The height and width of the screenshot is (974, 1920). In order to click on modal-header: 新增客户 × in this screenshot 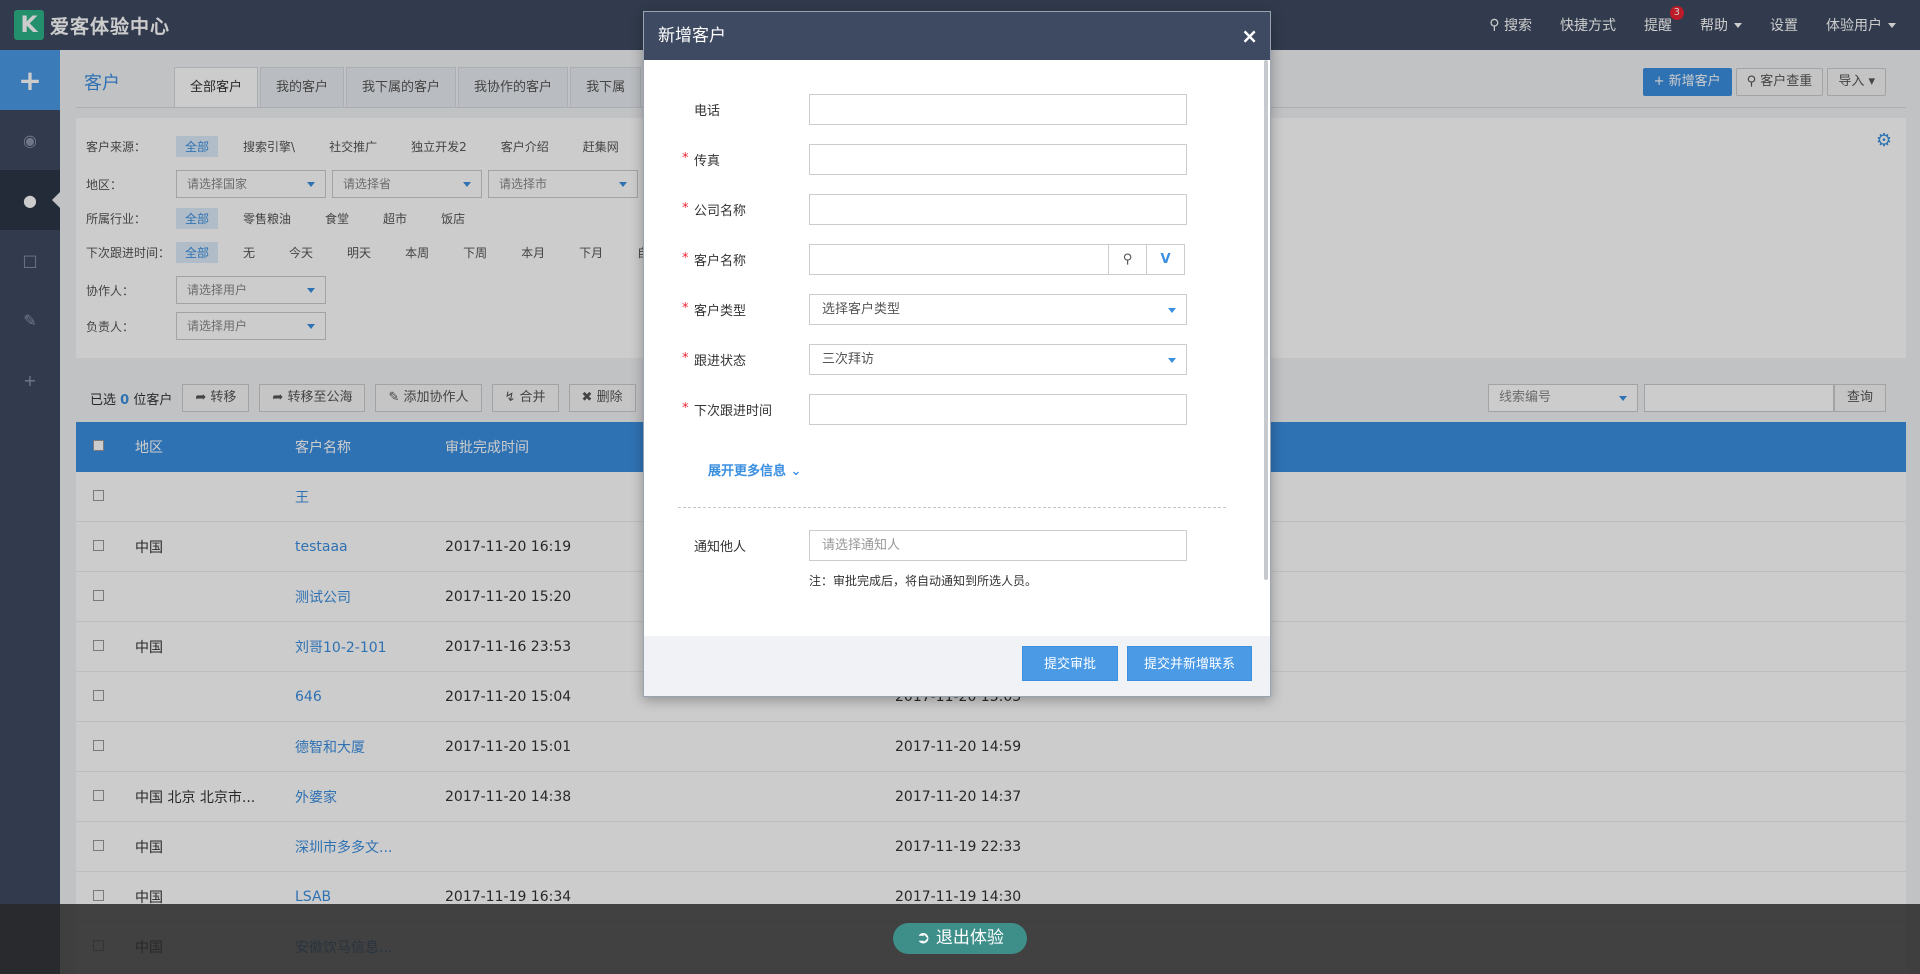, I will do `click(957, 36)`.